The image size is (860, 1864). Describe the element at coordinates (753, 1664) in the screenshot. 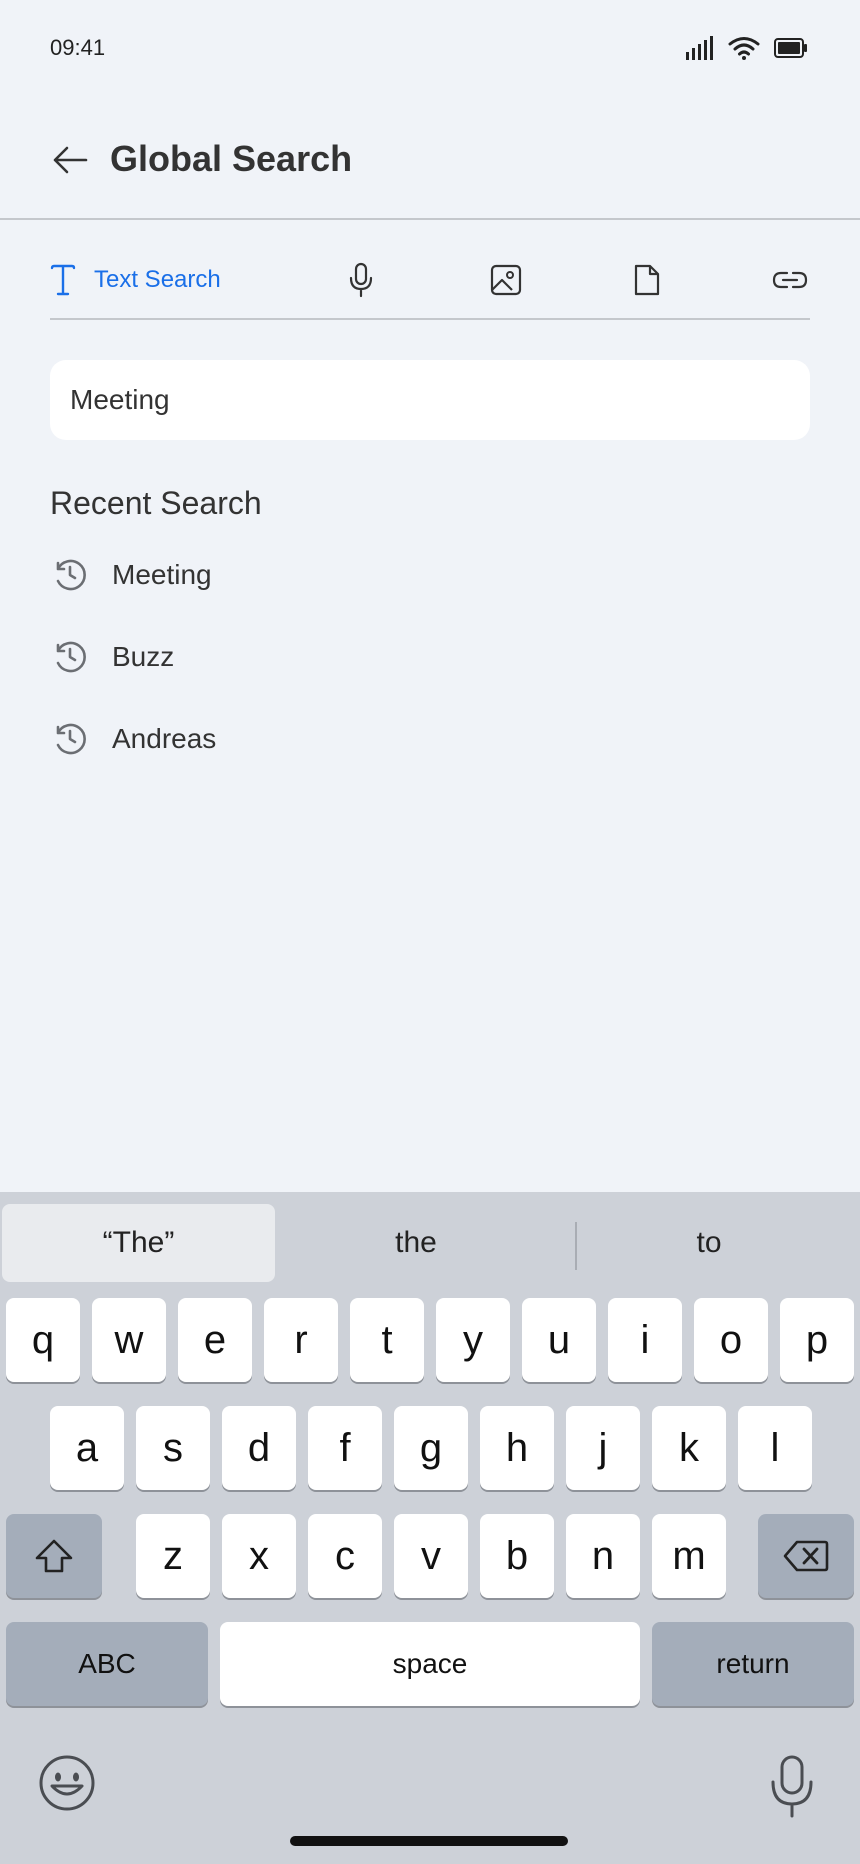

I see `return-key: return` at that location.